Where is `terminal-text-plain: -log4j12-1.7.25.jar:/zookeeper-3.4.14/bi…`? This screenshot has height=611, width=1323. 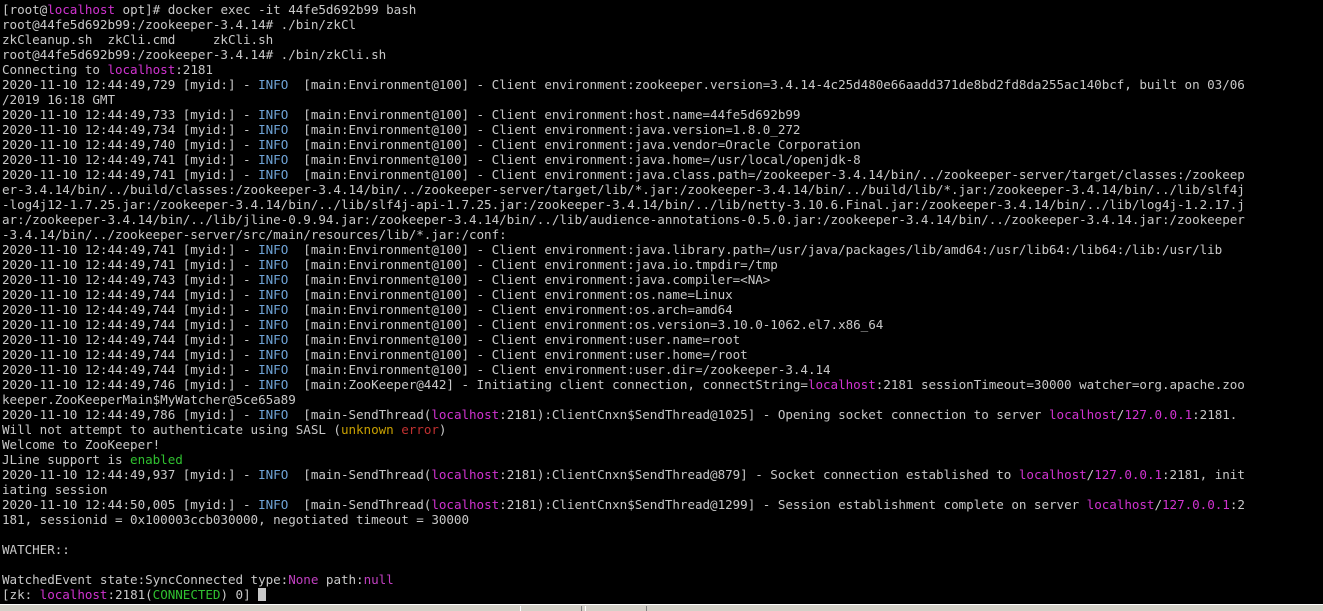 terminal-text-plain: -log4j12-1.7.25.jar:/zookeeper-3.4.14/bi… is located at coordinates (623, 204).